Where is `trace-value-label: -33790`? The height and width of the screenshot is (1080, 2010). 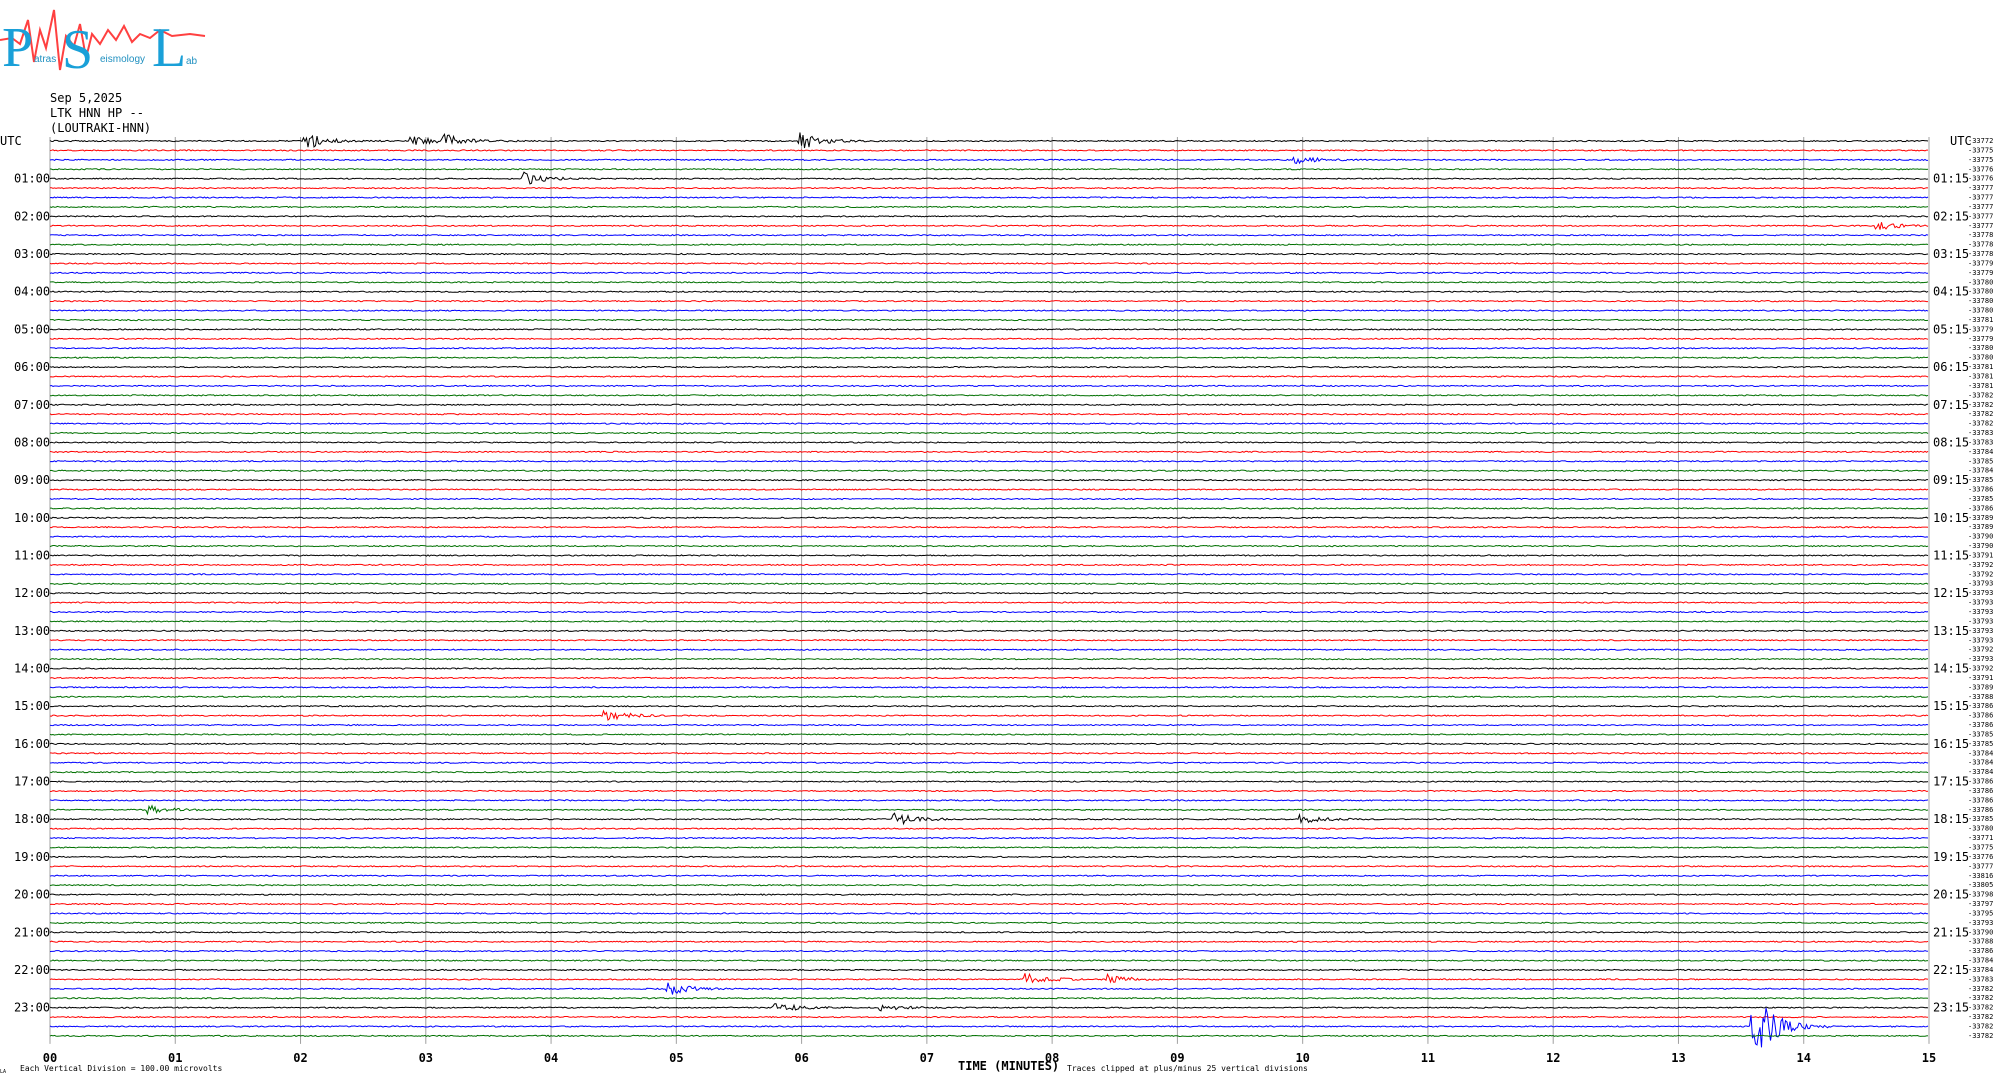 trace-value-label: -33790 is located at coordinates (1980, 546).